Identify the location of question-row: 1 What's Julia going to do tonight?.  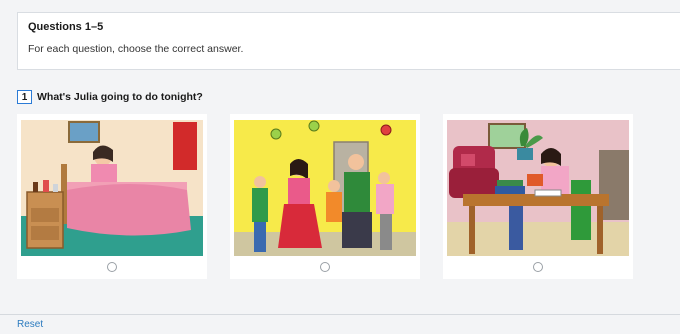
(110, 97).